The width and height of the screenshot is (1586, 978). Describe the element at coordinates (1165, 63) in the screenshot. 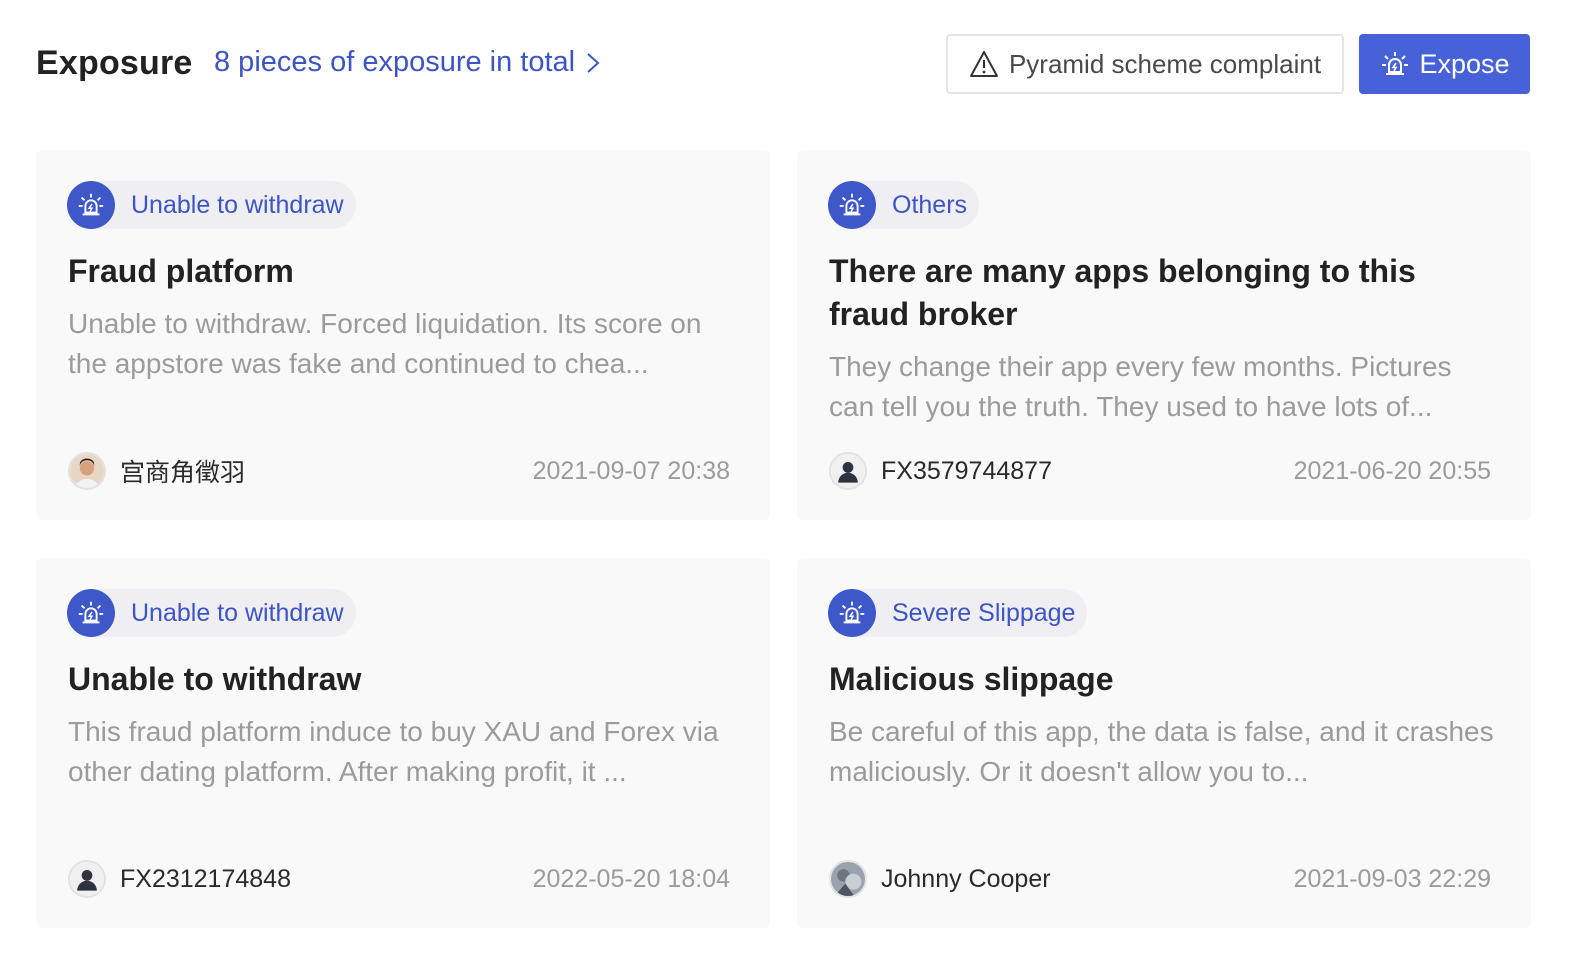

I see `complaint-button-label: Pyramid scheme complaint` at that location.